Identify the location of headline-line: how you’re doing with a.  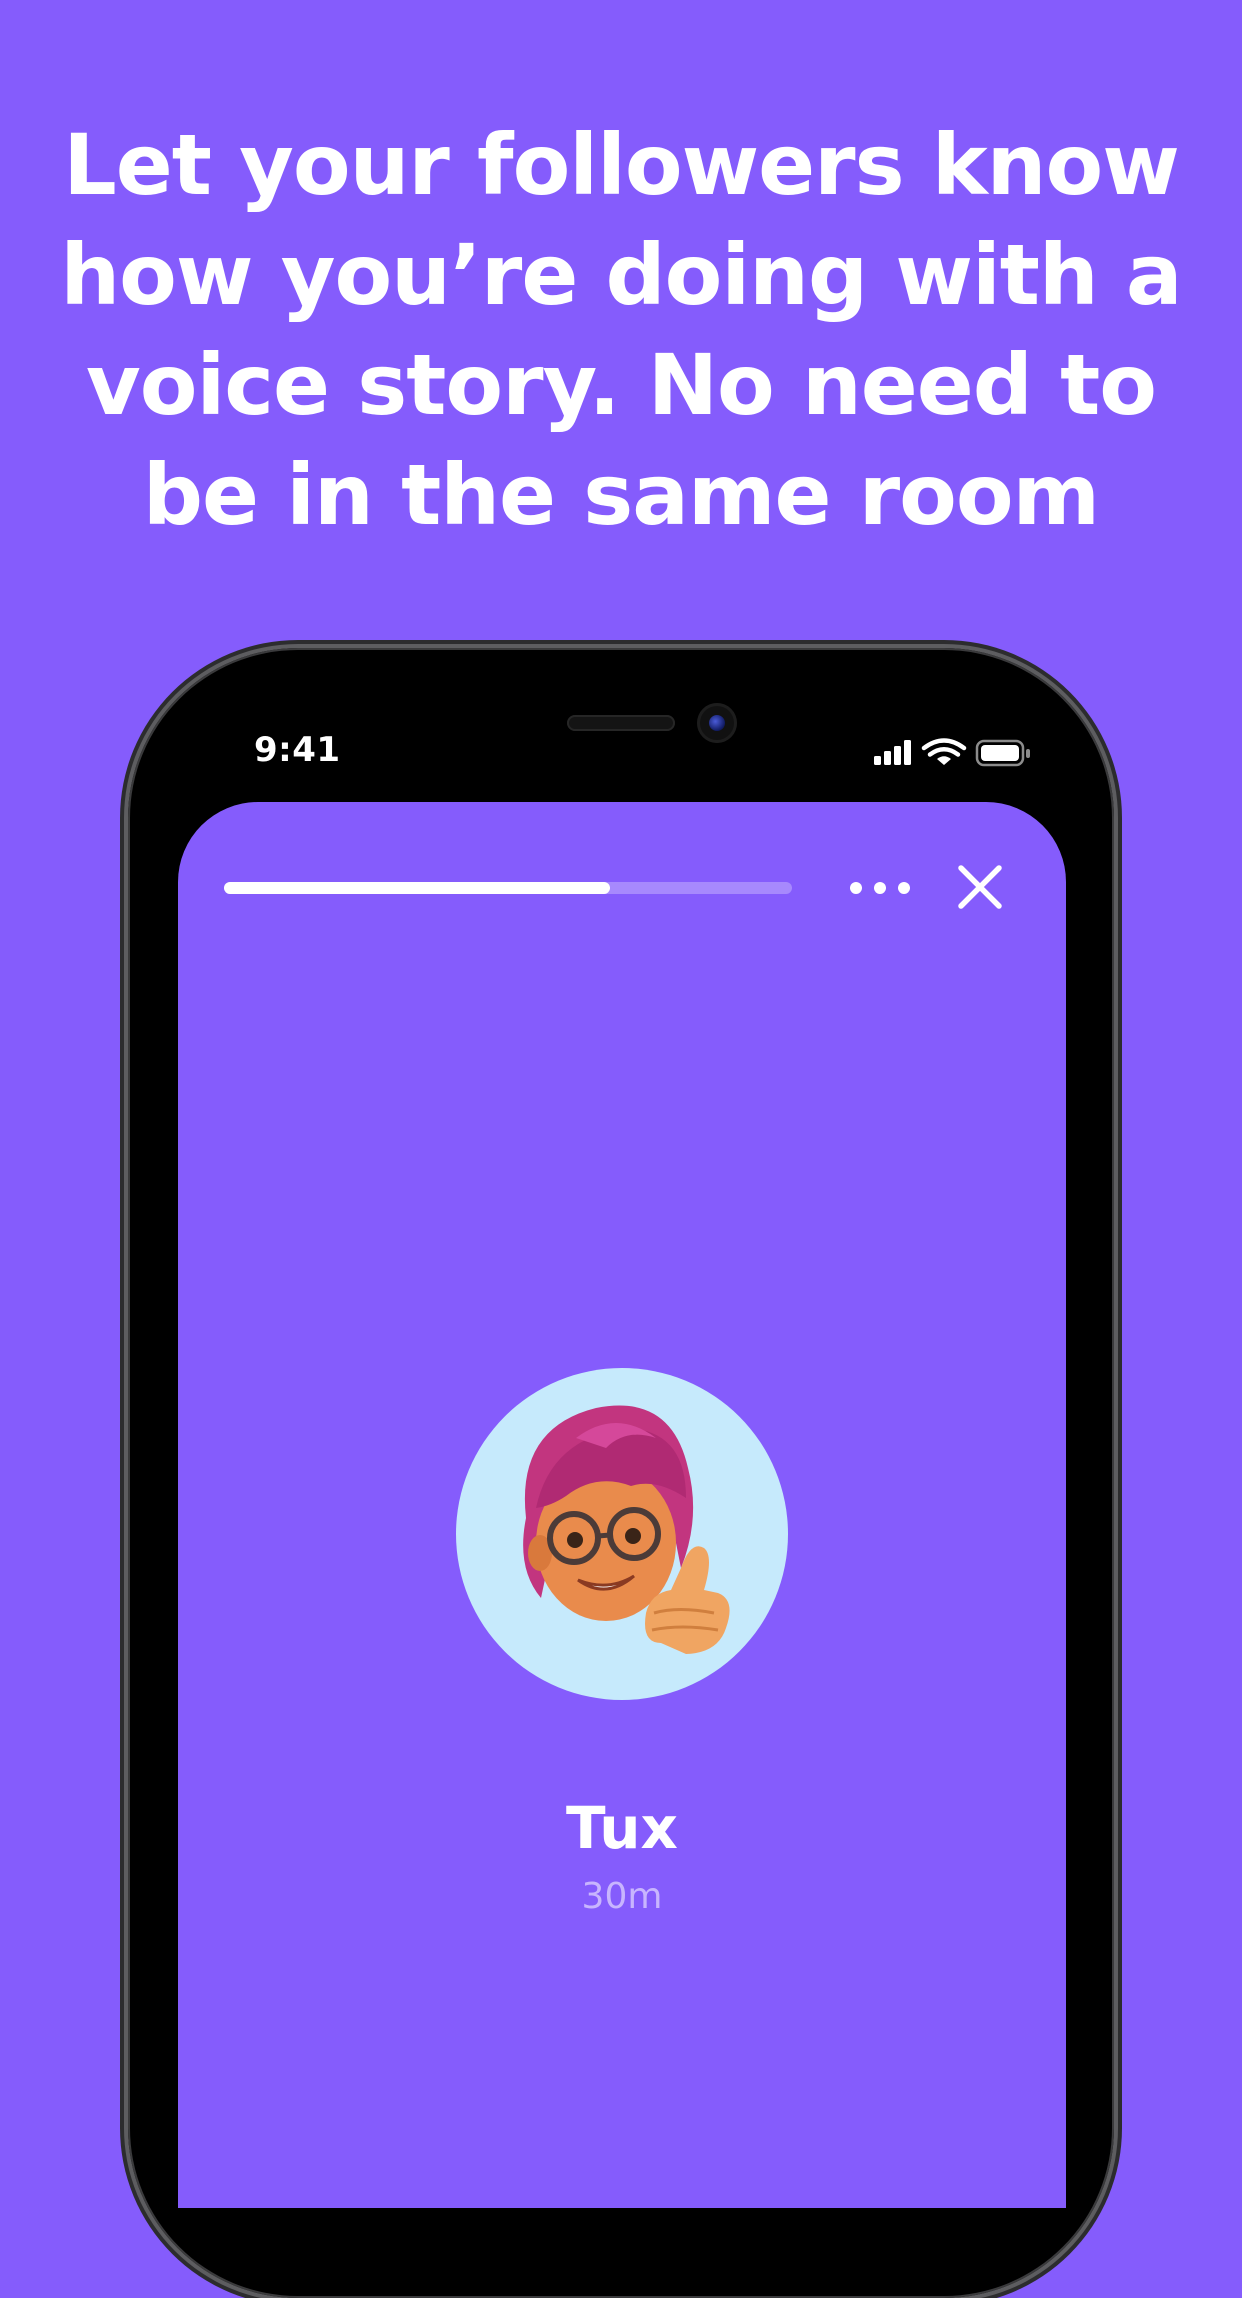
(621, 275).